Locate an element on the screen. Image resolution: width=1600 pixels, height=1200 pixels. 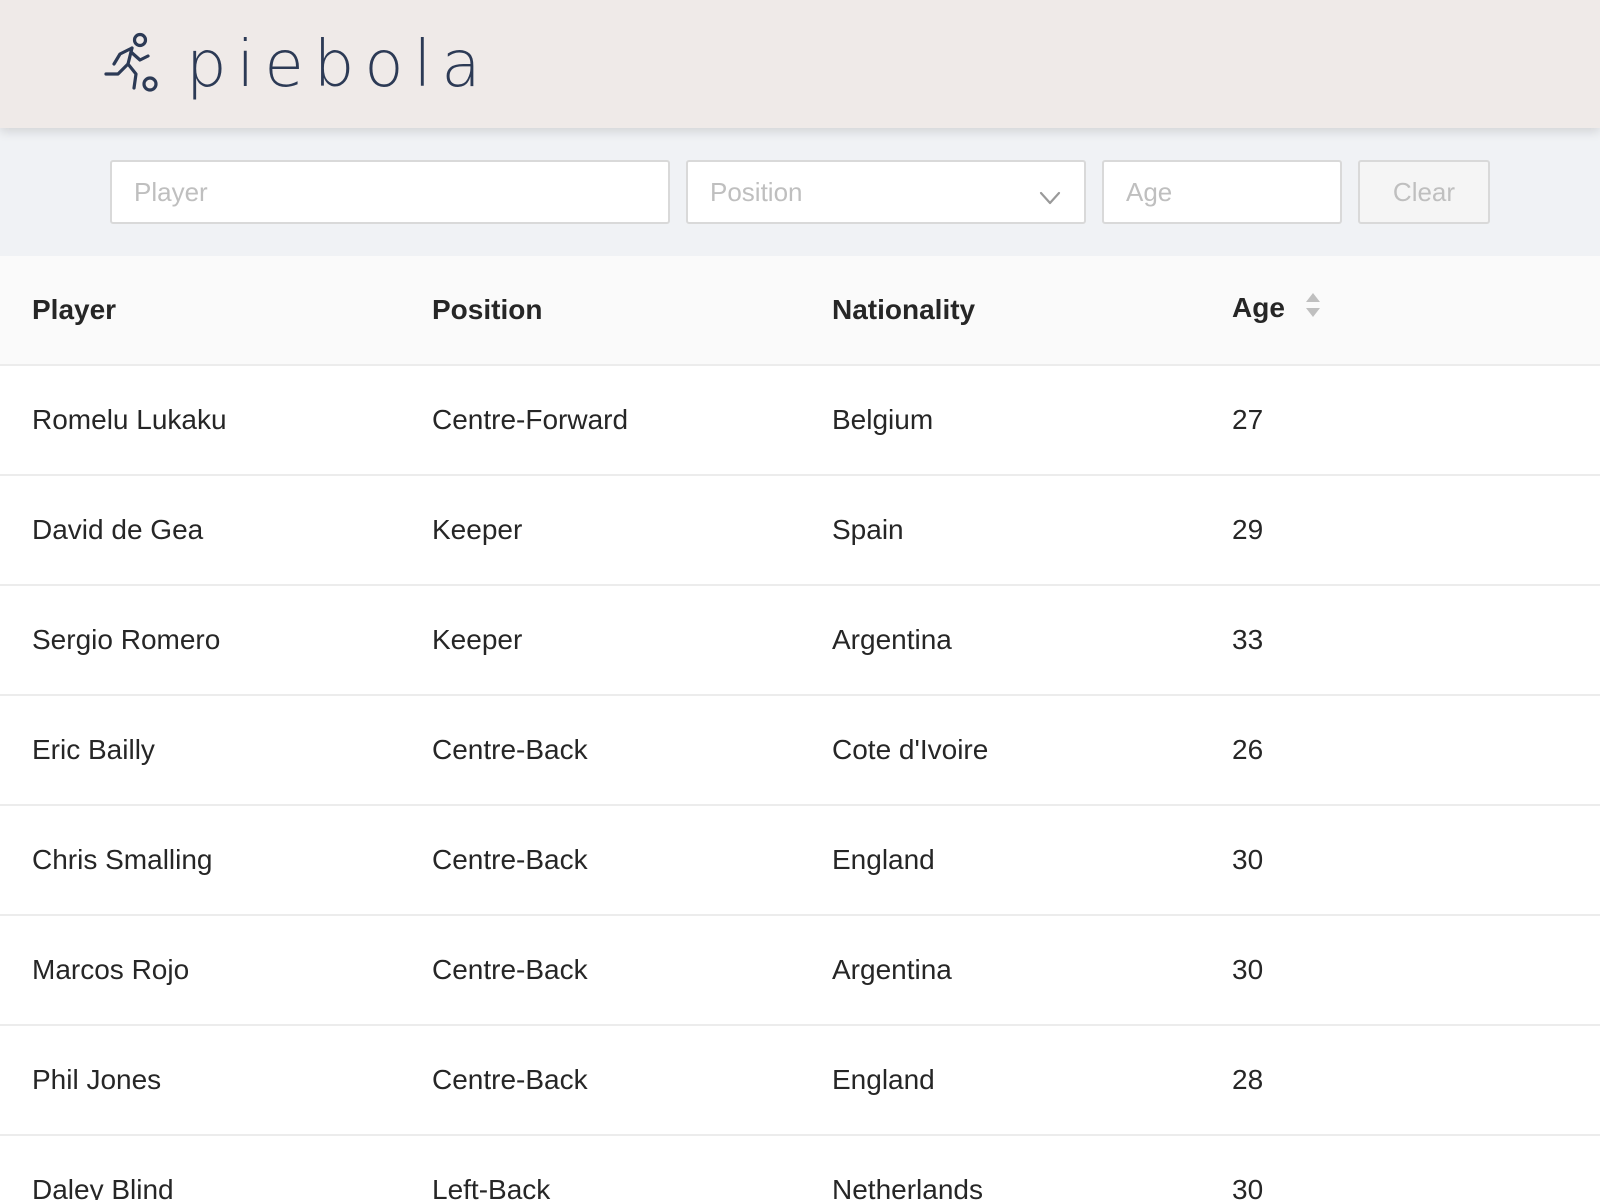
age-input: Age is located at coordinates (1222, 192).